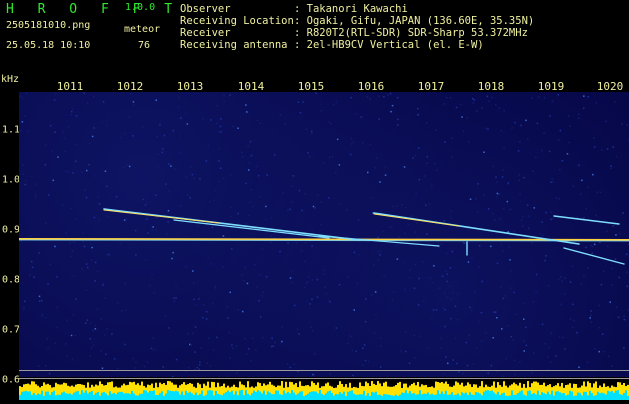  What do you see at coordinates (144, 45) in the screenshot?
I see `meteor-count: 76` at bounding box center [144, 45].